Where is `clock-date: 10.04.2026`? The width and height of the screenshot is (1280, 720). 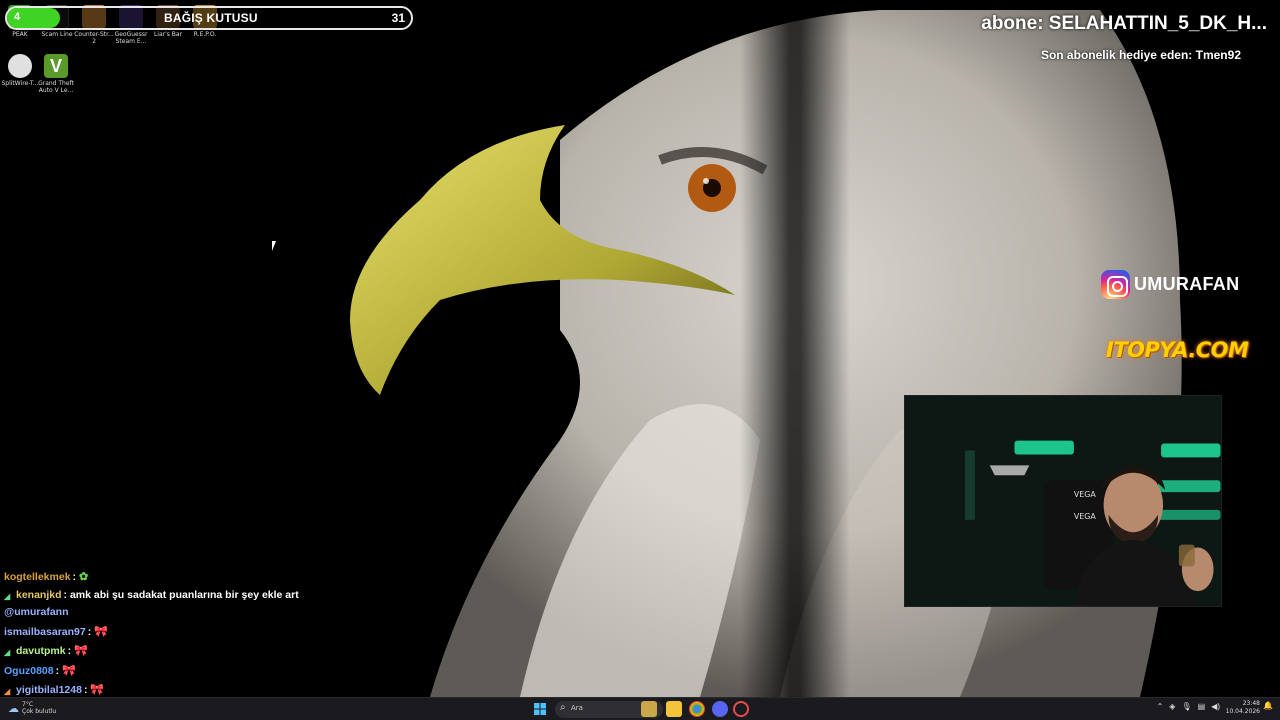 clock-date: 10.04.2026 is located at coordinates (1242, 711).